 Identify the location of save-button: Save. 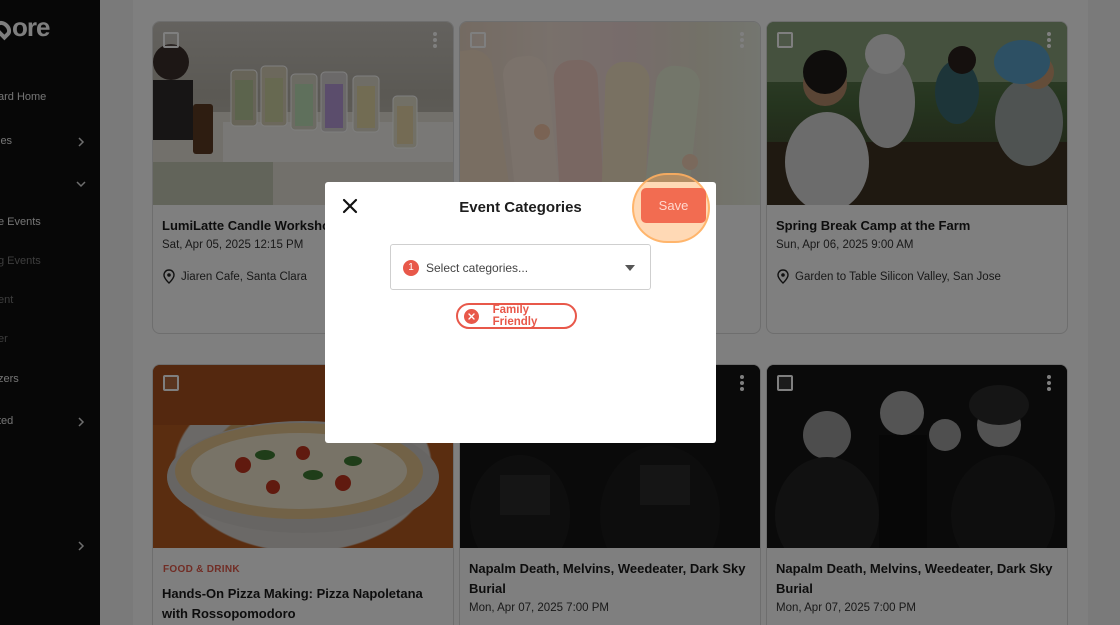
(673, 205).